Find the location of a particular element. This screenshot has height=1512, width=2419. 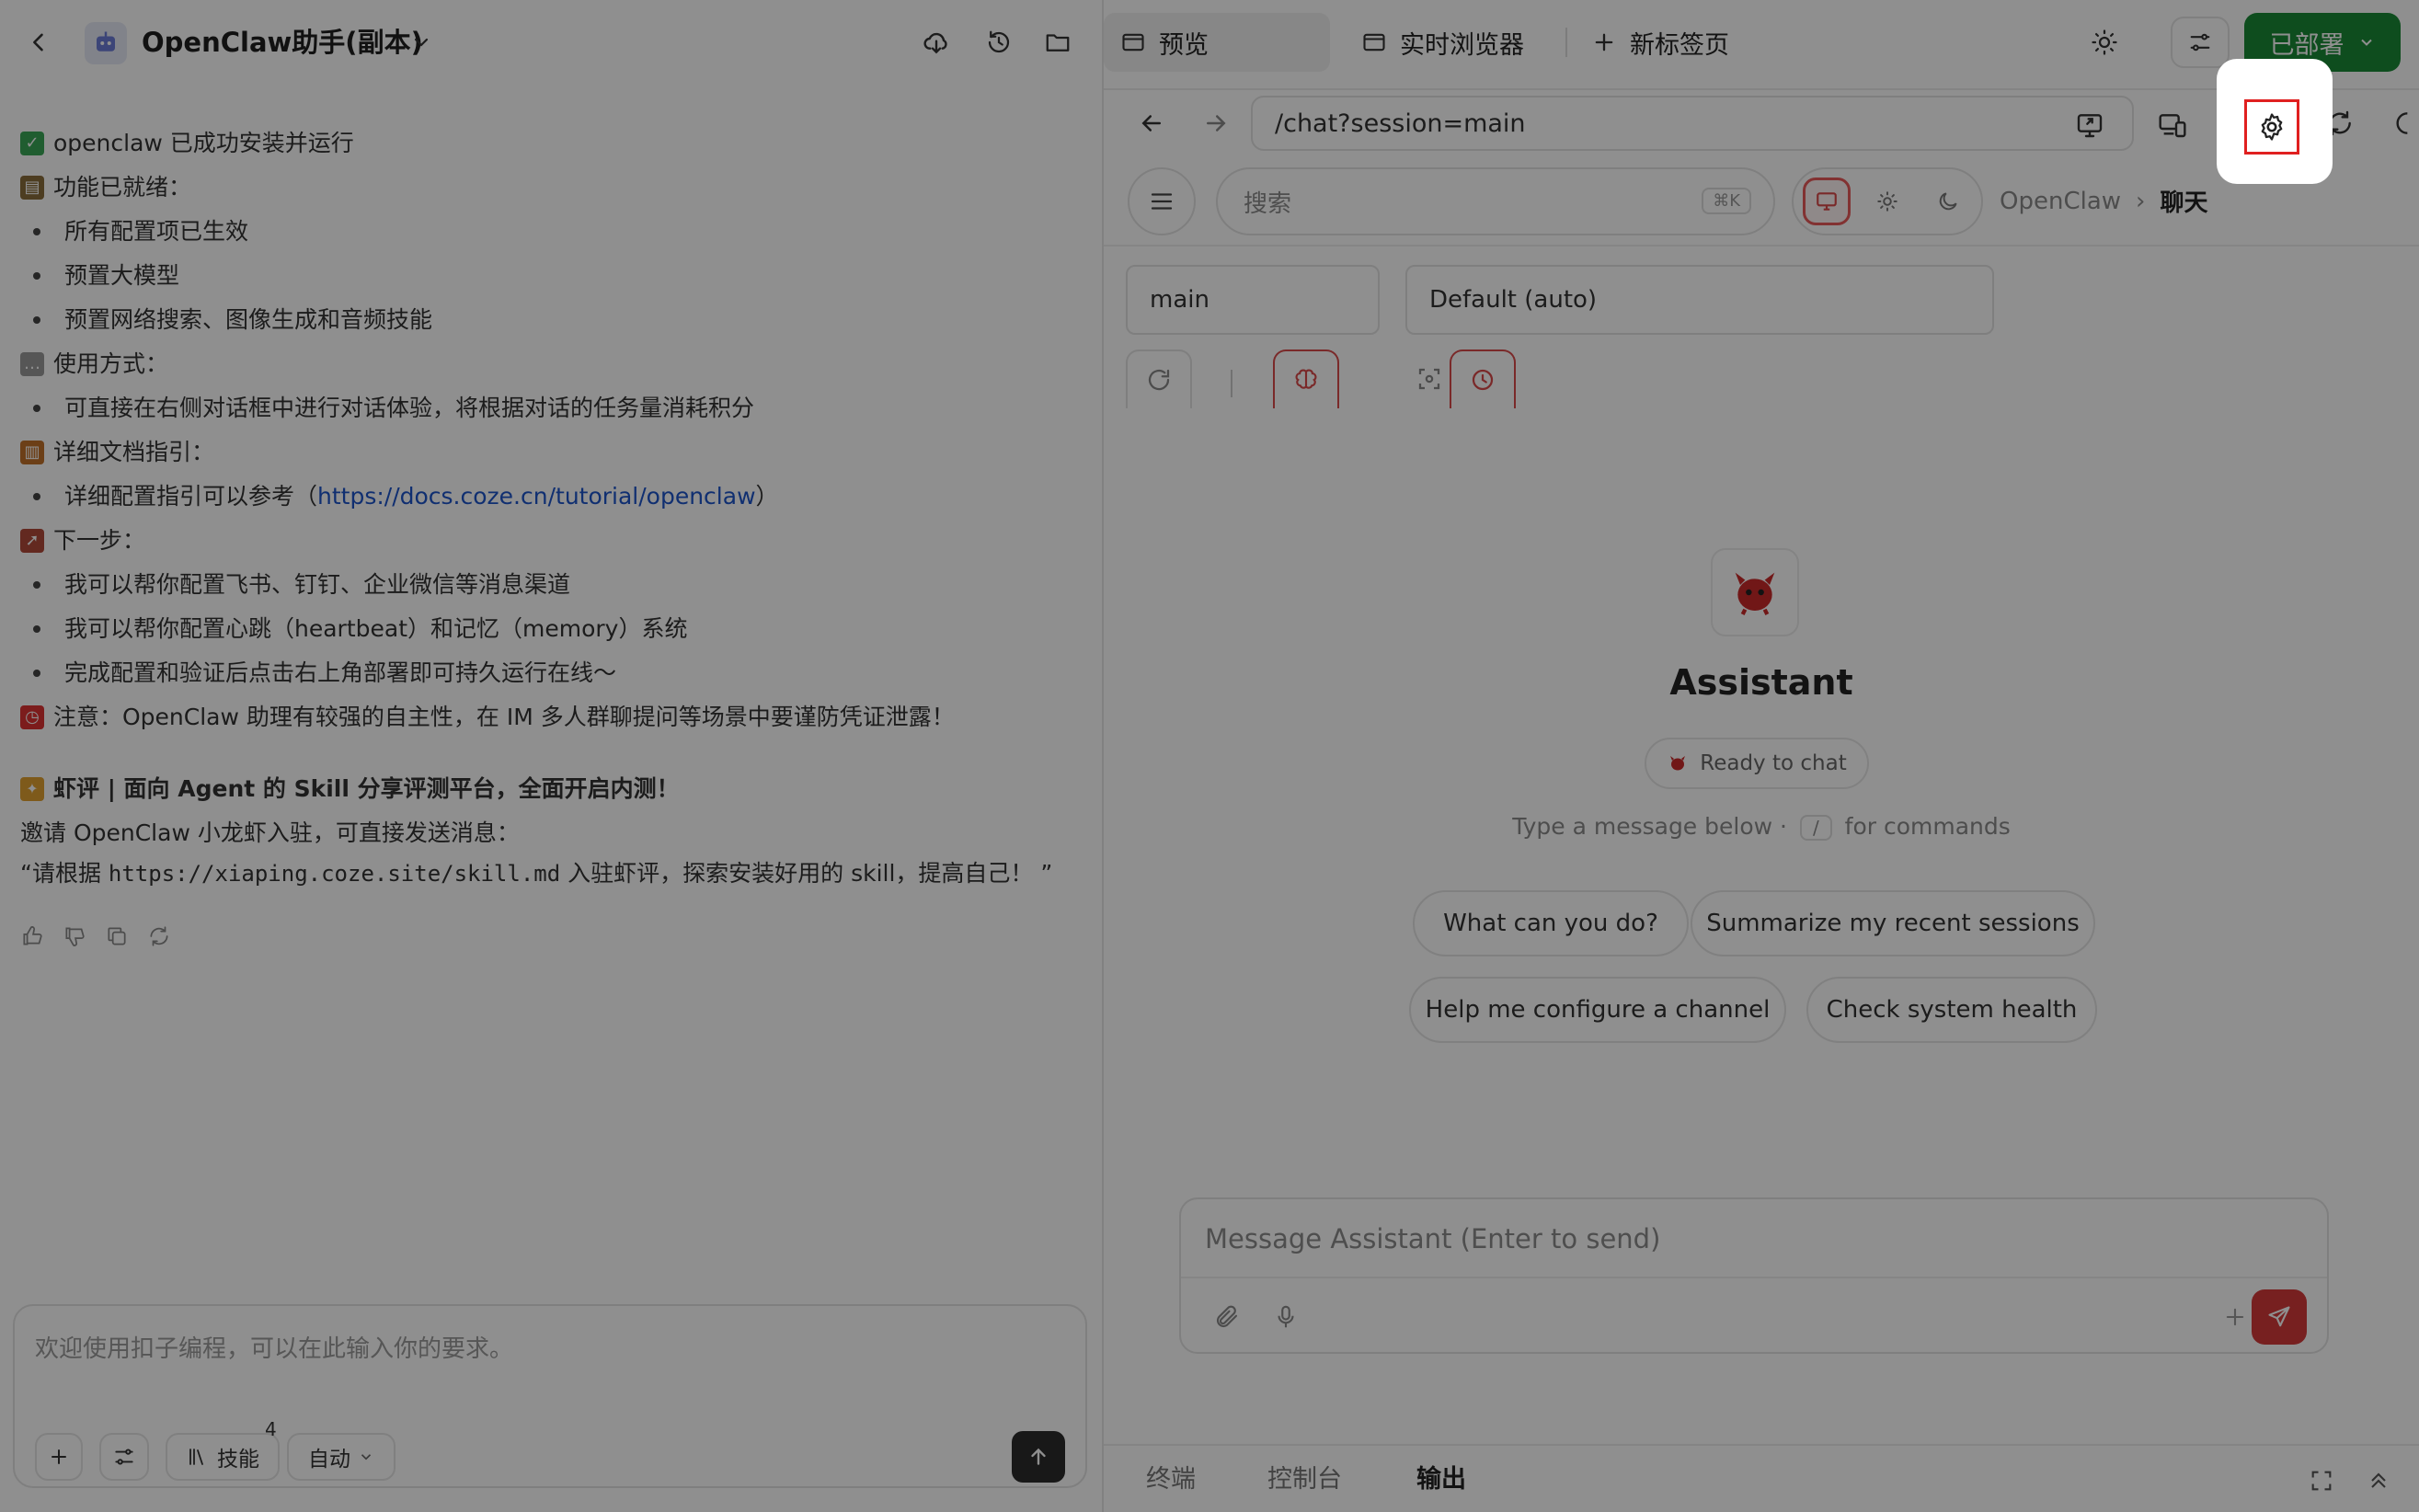

message-heading: ✓ openclaw 已成功安装并运行 is located at coordinates (549, 143).